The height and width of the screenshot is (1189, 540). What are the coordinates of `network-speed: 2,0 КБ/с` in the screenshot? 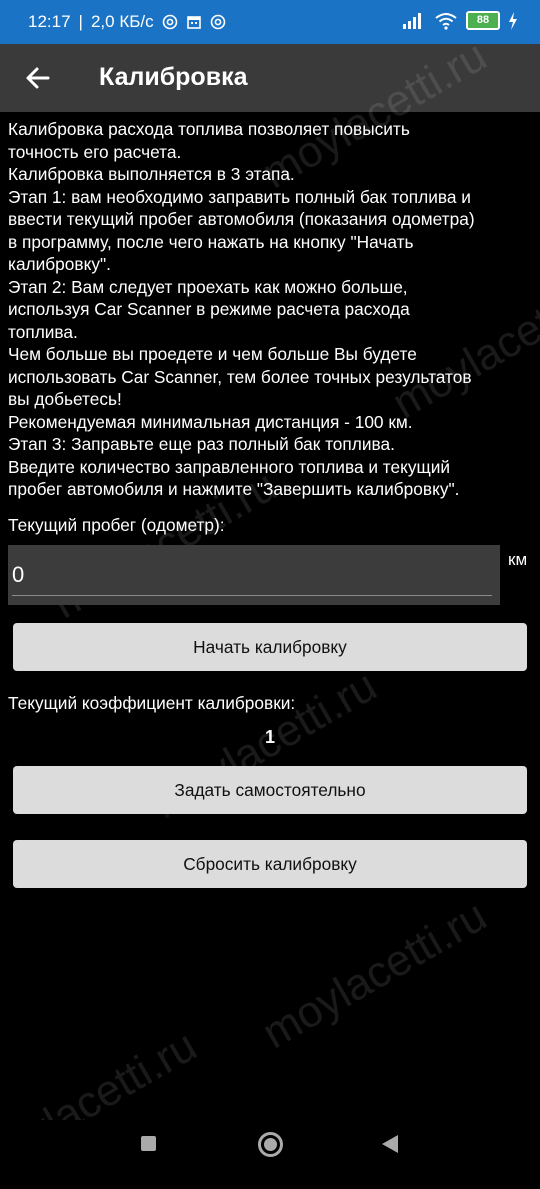 It's located at (122, 21).